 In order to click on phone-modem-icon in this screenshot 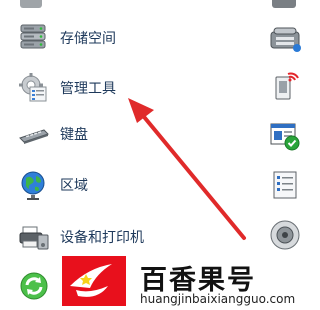, I will do `click(285, 37)`.